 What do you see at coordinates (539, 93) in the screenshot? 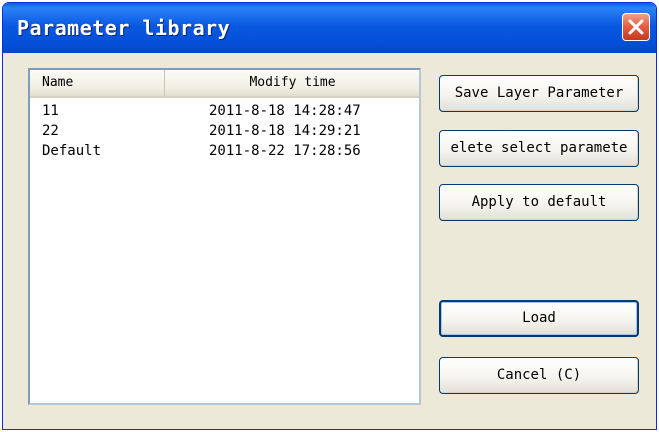
I see `save-layer-parameter-button: Save Layer Parameter` at bounding box center [539, 93].